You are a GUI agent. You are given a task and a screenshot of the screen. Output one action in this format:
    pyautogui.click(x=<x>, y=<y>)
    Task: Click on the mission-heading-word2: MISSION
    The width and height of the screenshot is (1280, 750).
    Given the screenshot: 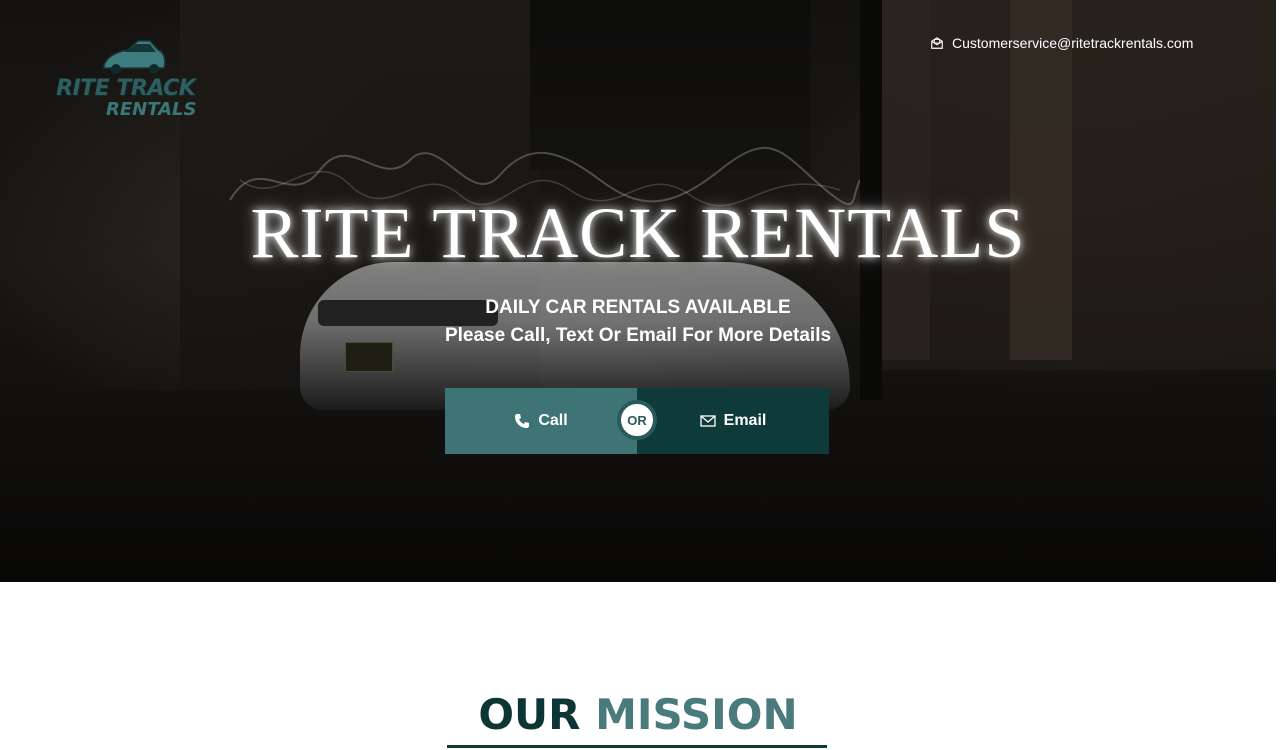 What is the action you would take?
    pyautogui.click(x=696, y=714)
    